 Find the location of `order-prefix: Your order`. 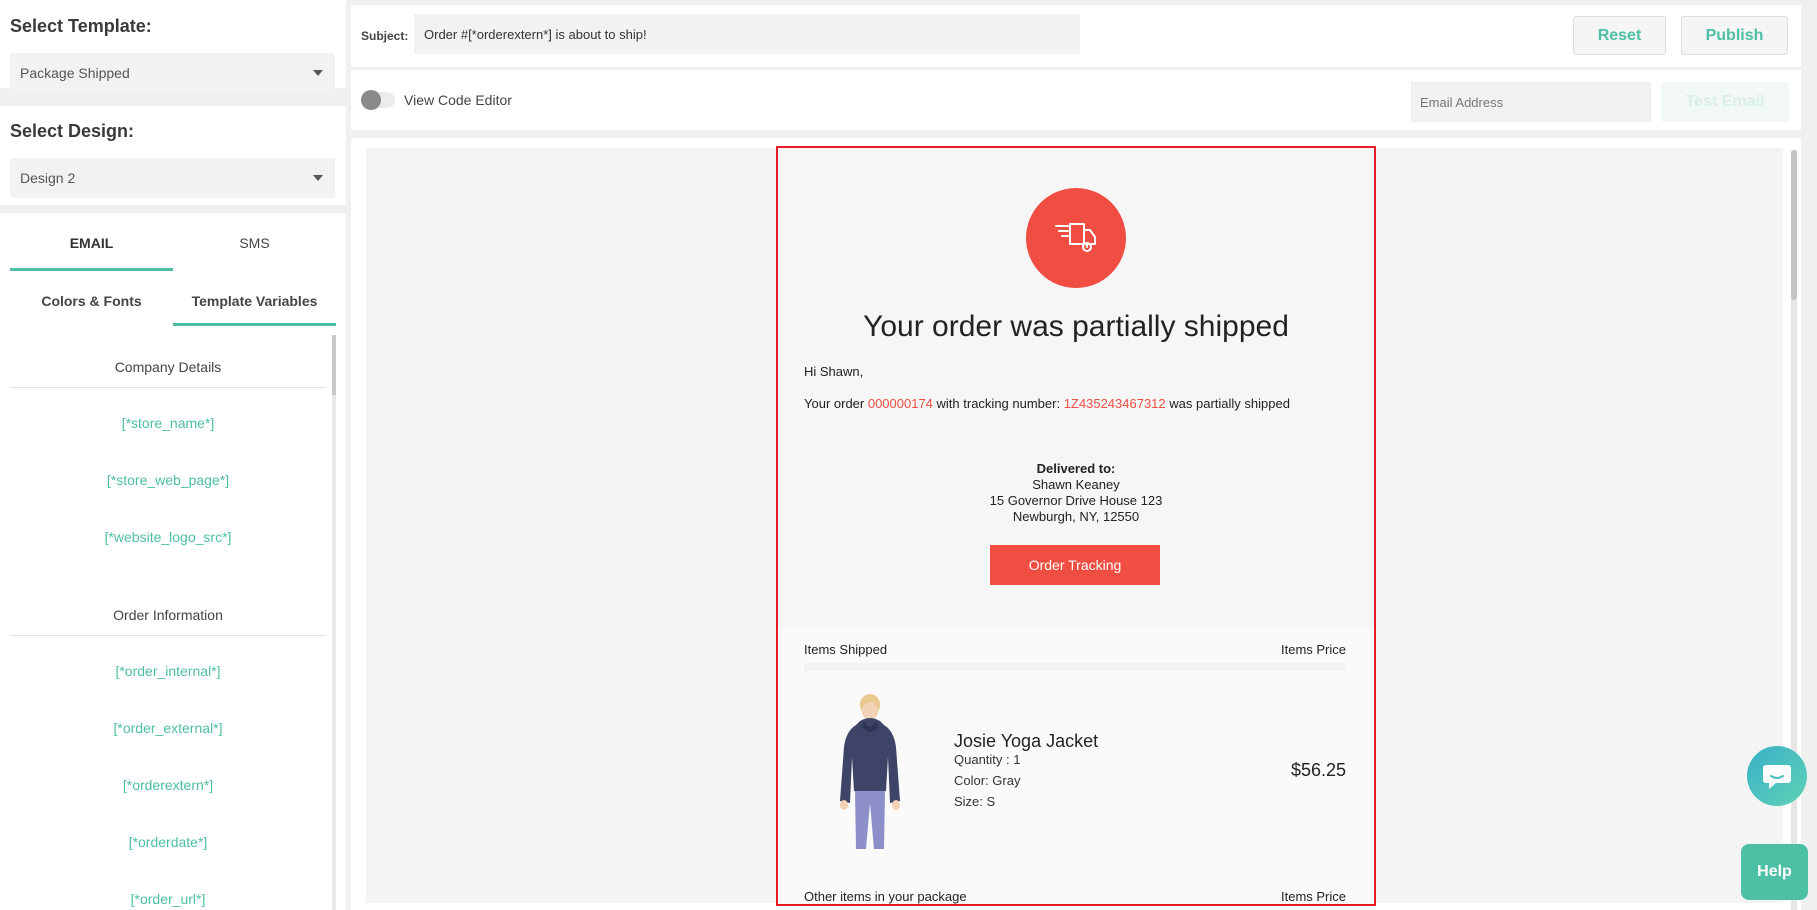

order-prefix: Your order is located at coordinates (836, 403).